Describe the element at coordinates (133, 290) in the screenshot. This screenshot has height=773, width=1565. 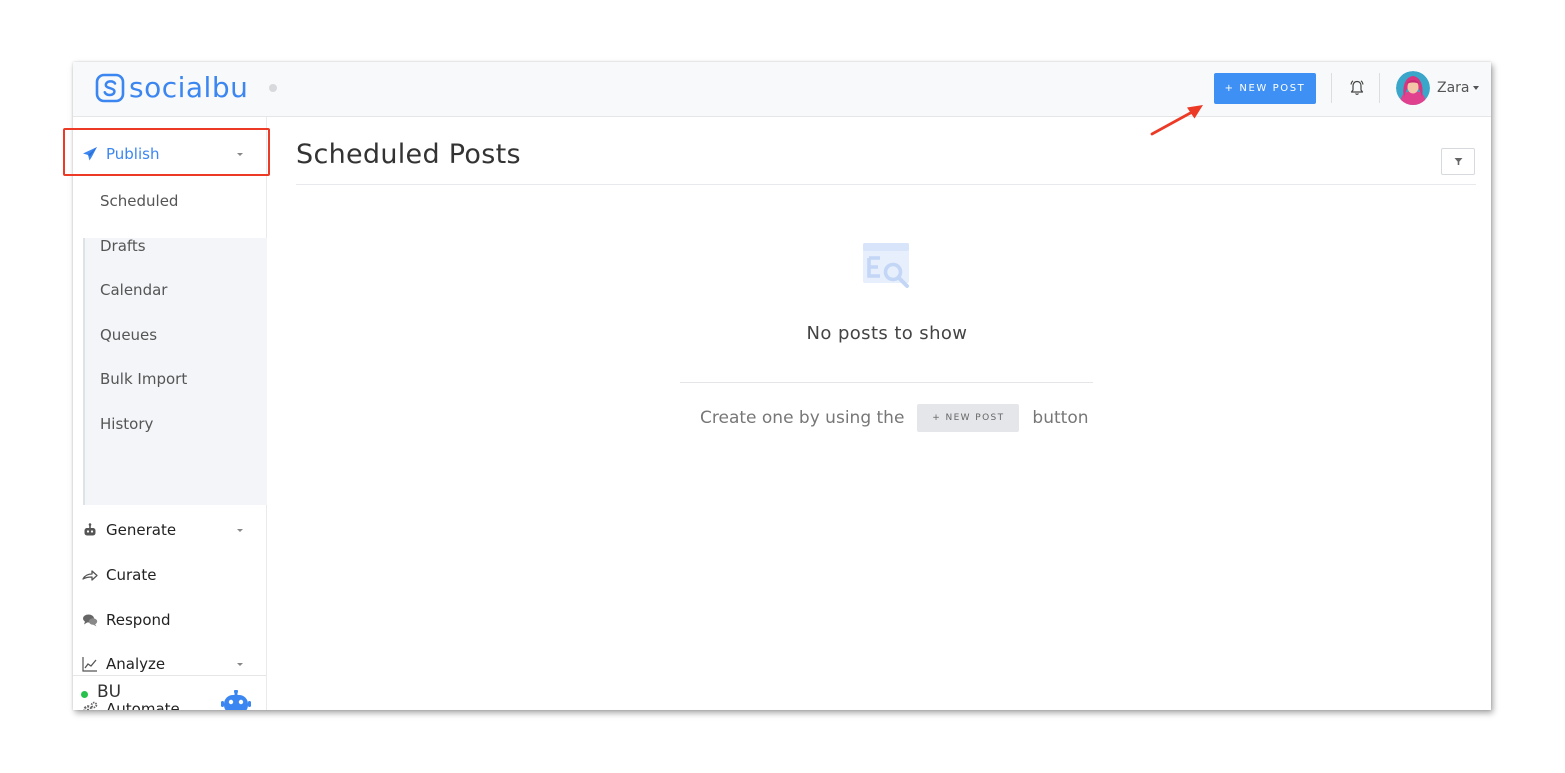
I see `sidebar-subitem-calendar: Calendar` at that location.